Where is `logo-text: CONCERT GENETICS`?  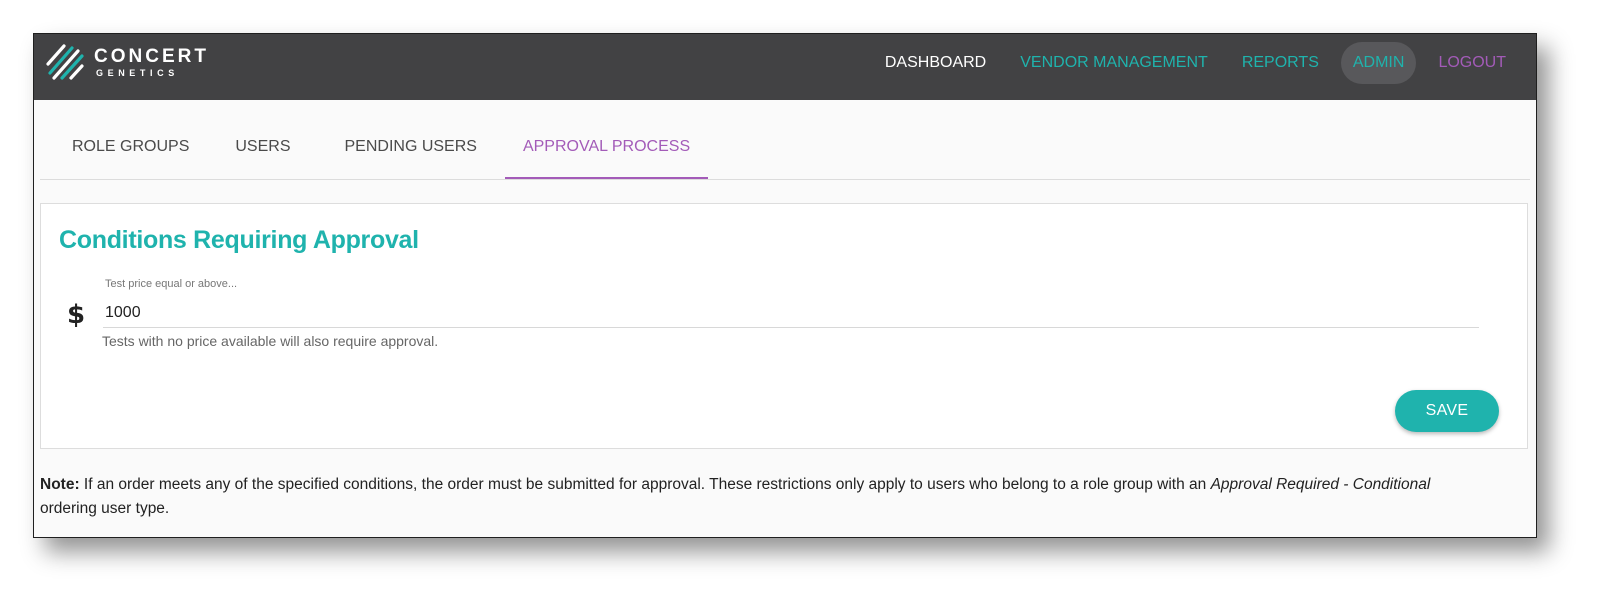
logo-text: CONCERT GENETICS is located at coordinates (151, 62).